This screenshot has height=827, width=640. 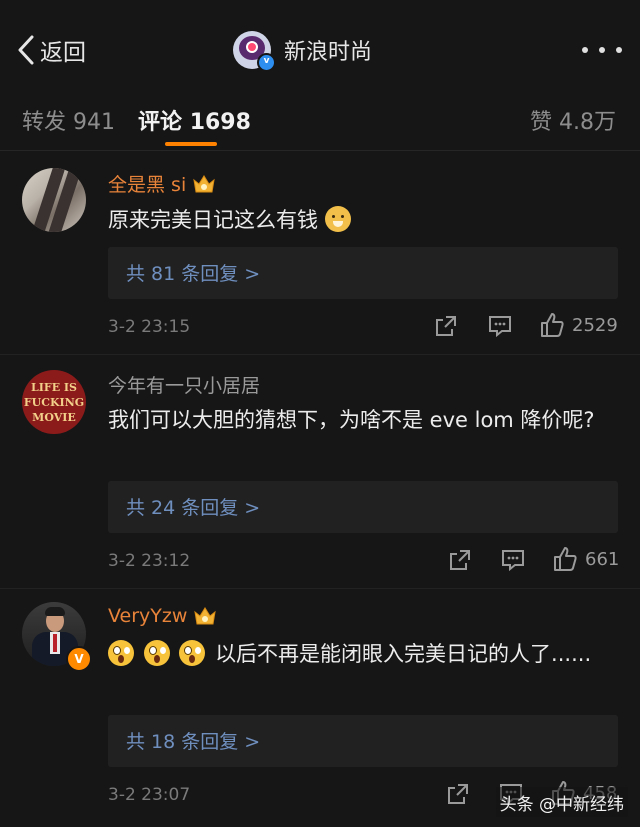 I want to click on tab-reposts-label: 转发, so click(x=44, y=122).